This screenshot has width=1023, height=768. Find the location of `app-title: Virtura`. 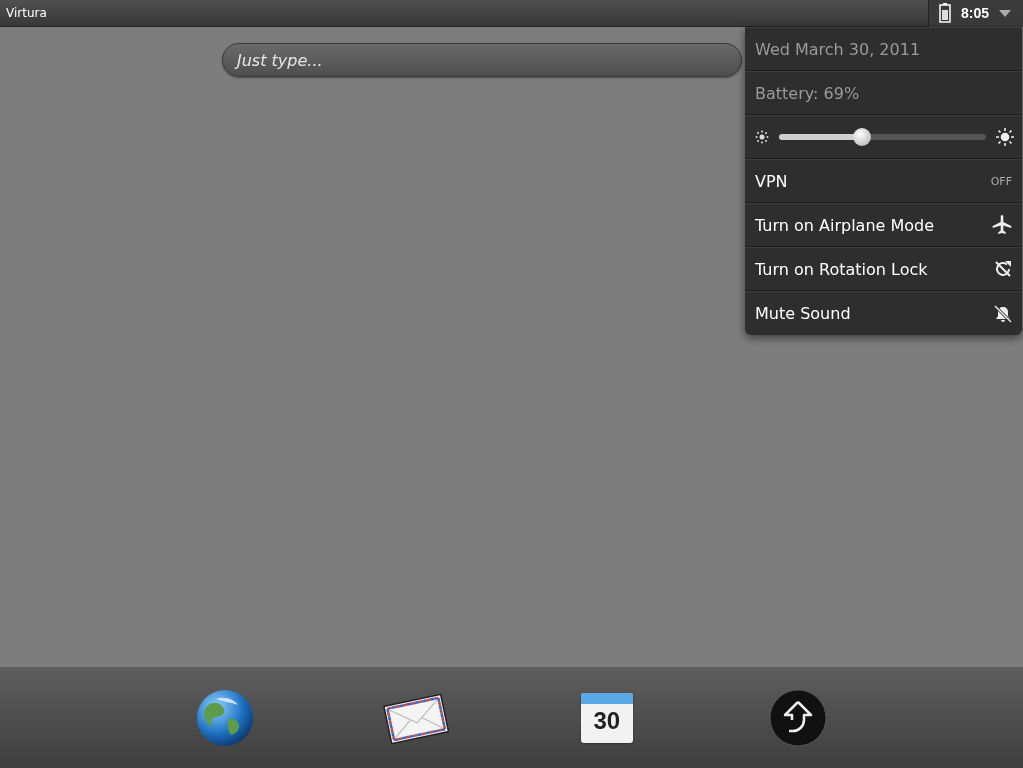

app-title: Virtura is located at coordinates (26, 13).